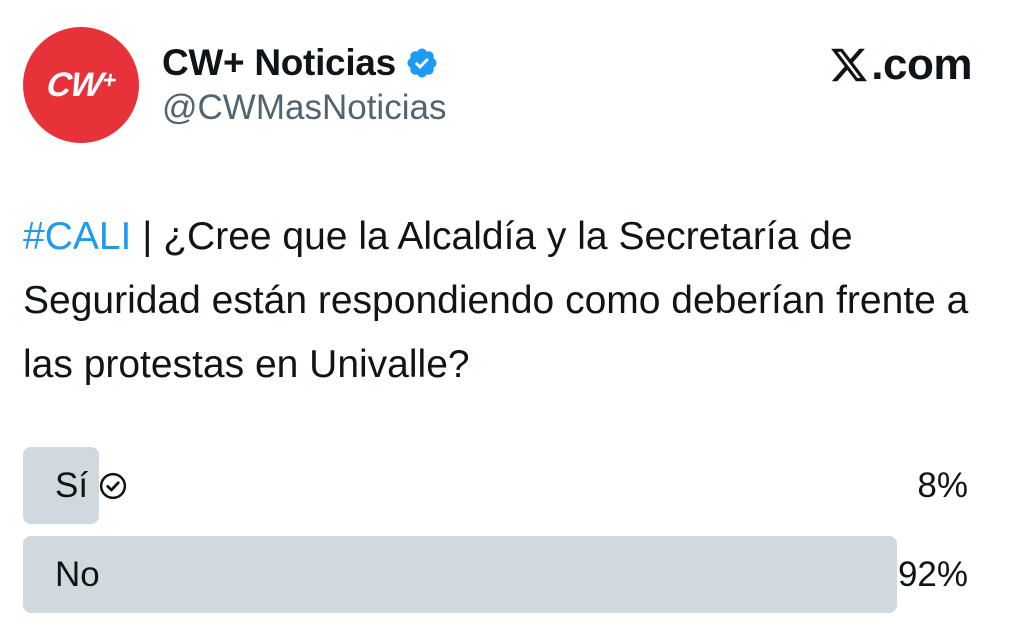 The height and width of the screenshot is (628, 1024). I want to click on display-name: CW+ Noticias, so click(279, 63).